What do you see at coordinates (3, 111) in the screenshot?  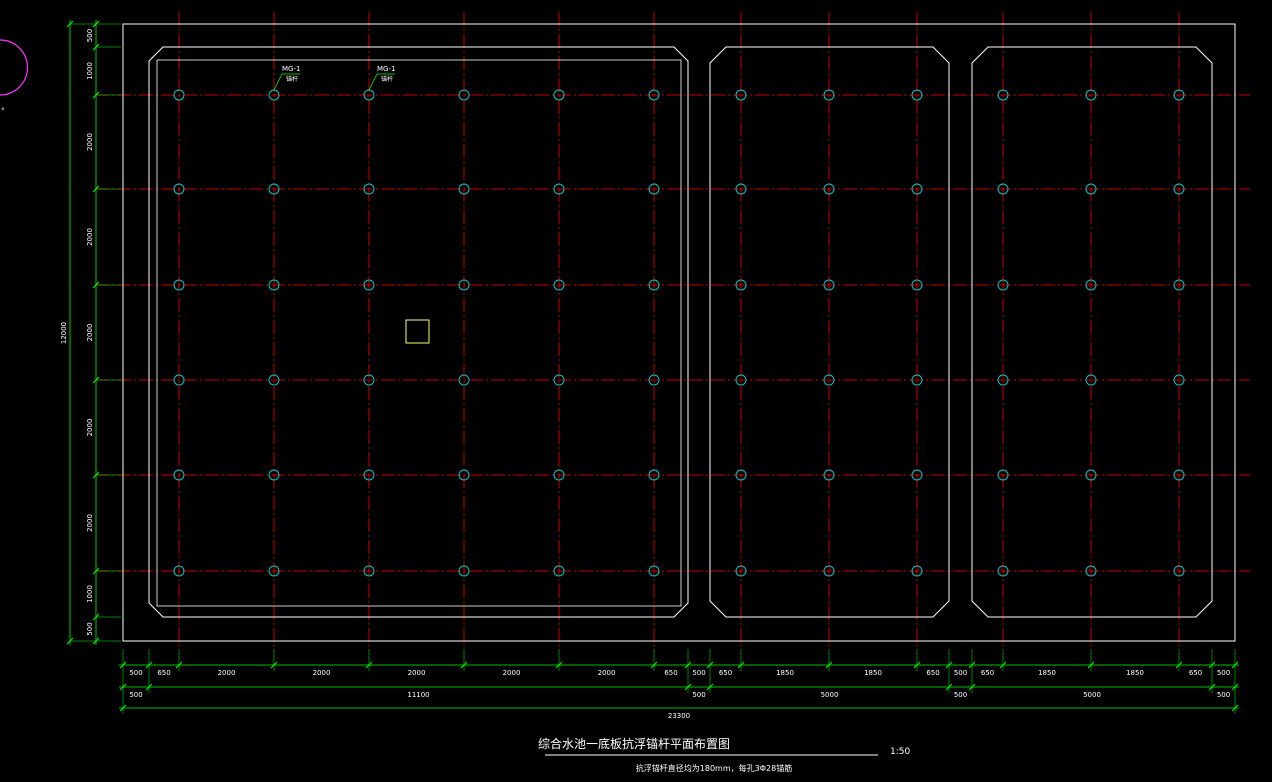 I see `arc-glyph: °` at bounding box center [3, 111].